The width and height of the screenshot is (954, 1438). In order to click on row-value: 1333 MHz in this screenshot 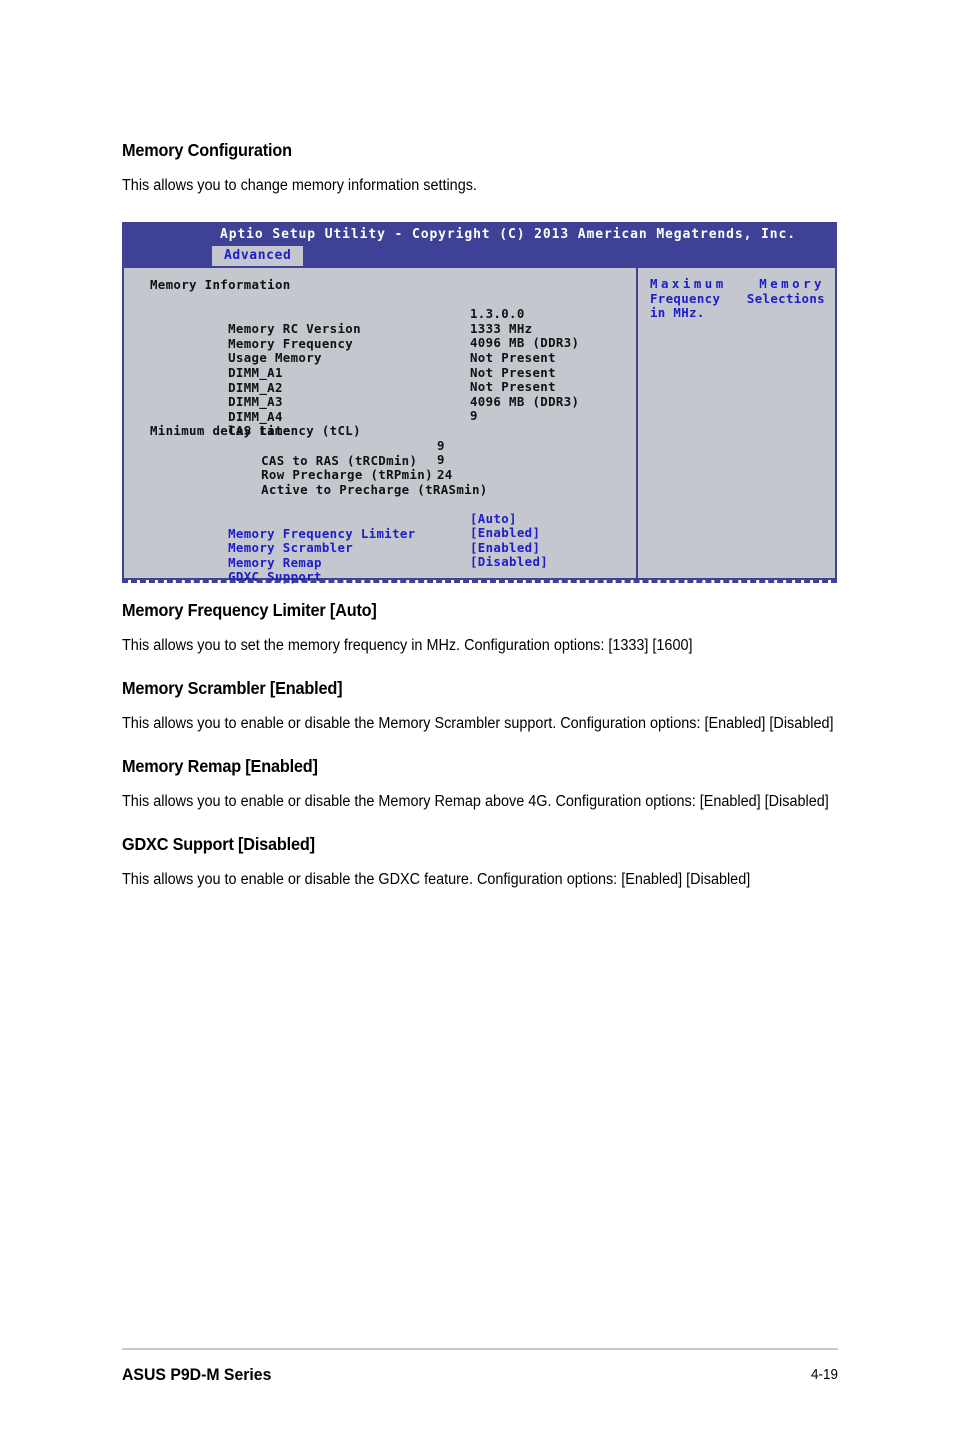, I will do `click(501, 328)`.